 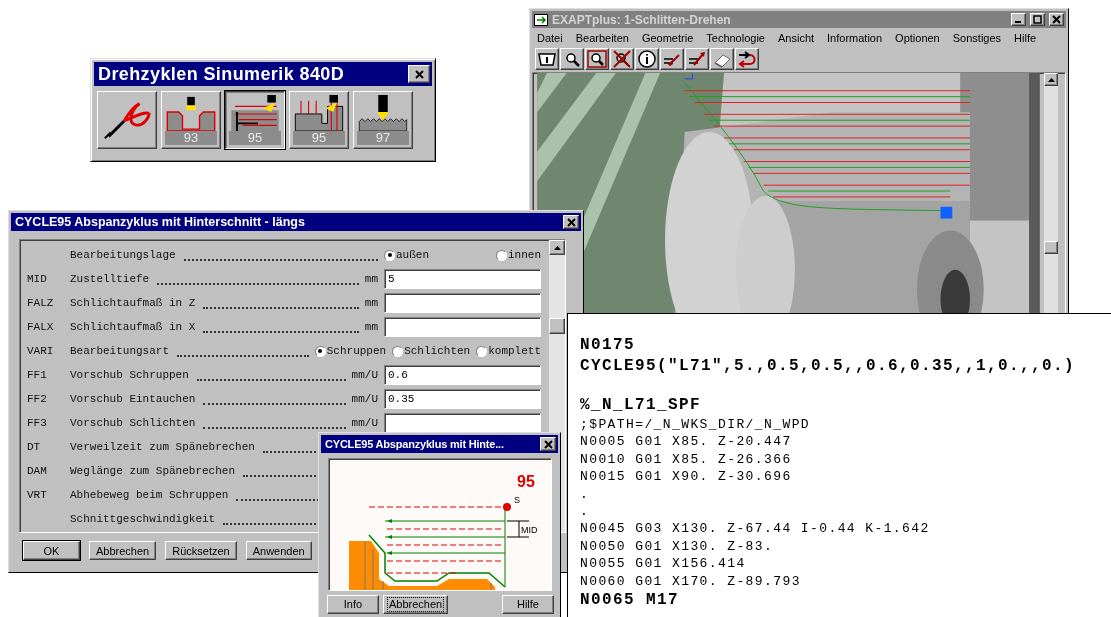 I want to click on menu-item: Technologie, so click(x=735, y=37).